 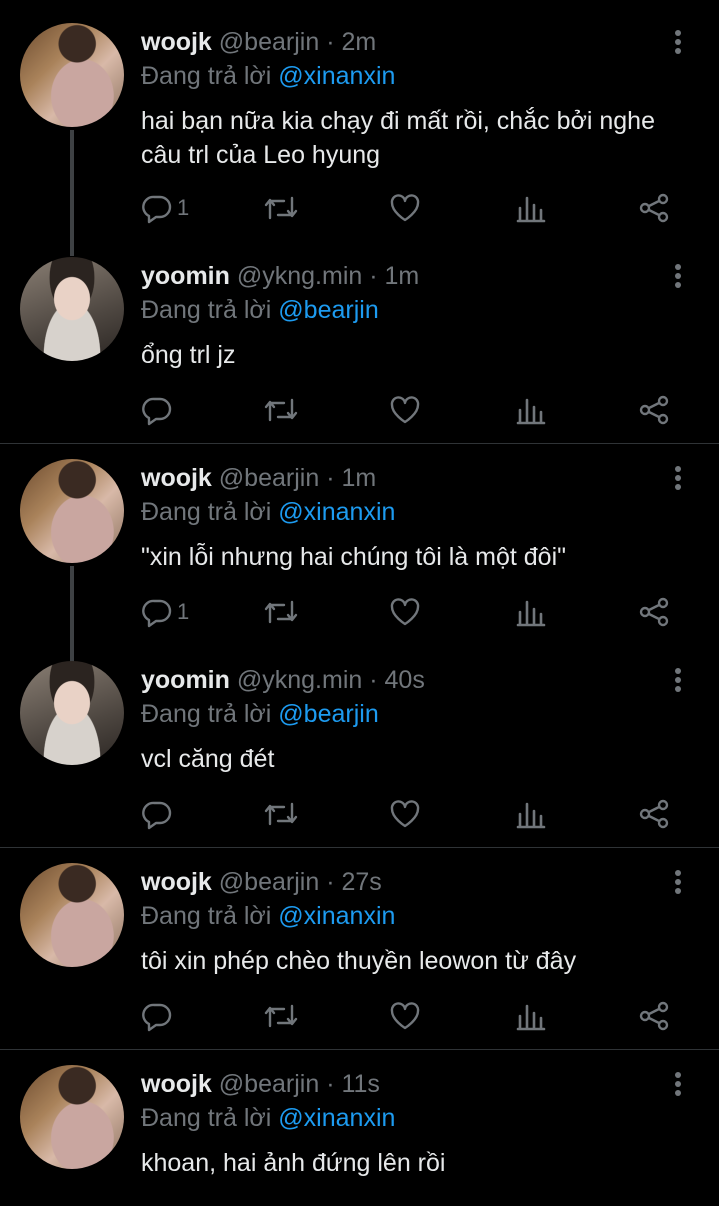 I want to click on timestamp: 27s, so click(x=361, y=882).